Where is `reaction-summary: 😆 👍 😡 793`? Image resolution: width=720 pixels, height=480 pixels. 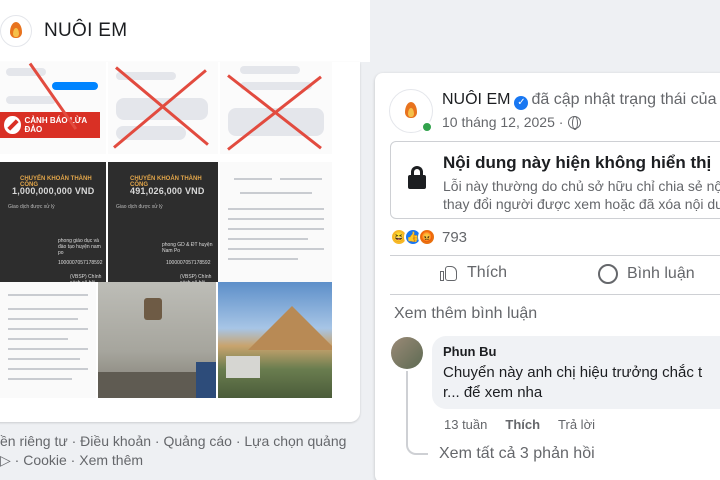
reaction-summary: 😆 👍 😡 793 is located at coordinates (428, 237).